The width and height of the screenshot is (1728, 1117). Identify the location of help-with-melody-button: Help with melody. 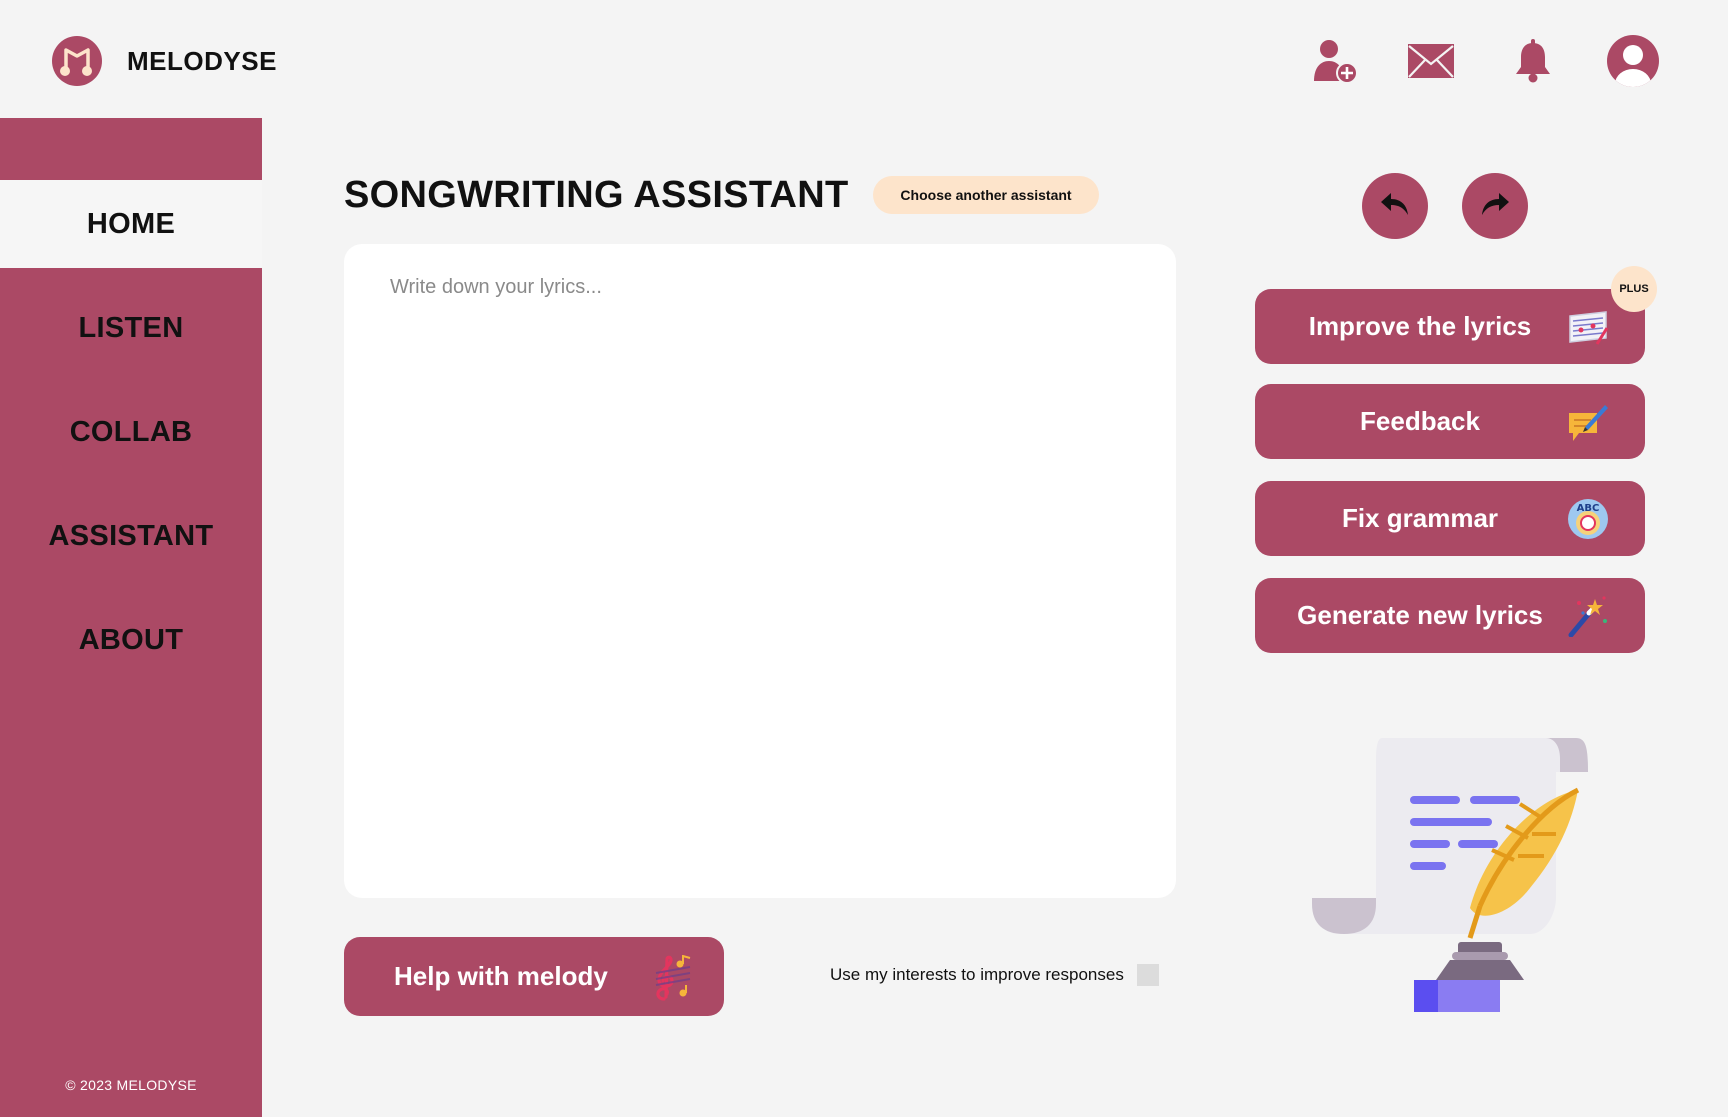
(534, 976).